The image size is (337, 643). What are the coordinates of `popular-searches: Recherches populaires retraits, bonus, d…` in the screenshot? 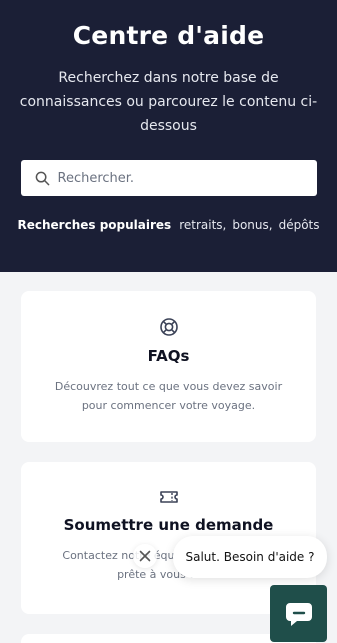 It's located at (168, 225).